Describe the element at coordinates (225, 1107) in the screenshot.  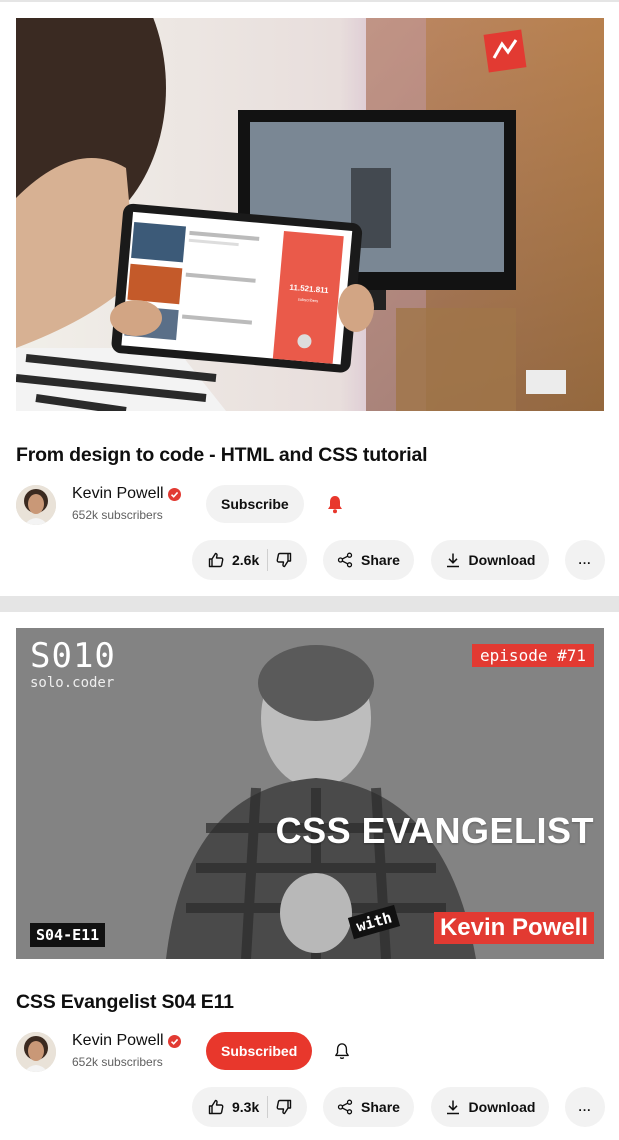
I see `like-button: 9.3k` at that location.